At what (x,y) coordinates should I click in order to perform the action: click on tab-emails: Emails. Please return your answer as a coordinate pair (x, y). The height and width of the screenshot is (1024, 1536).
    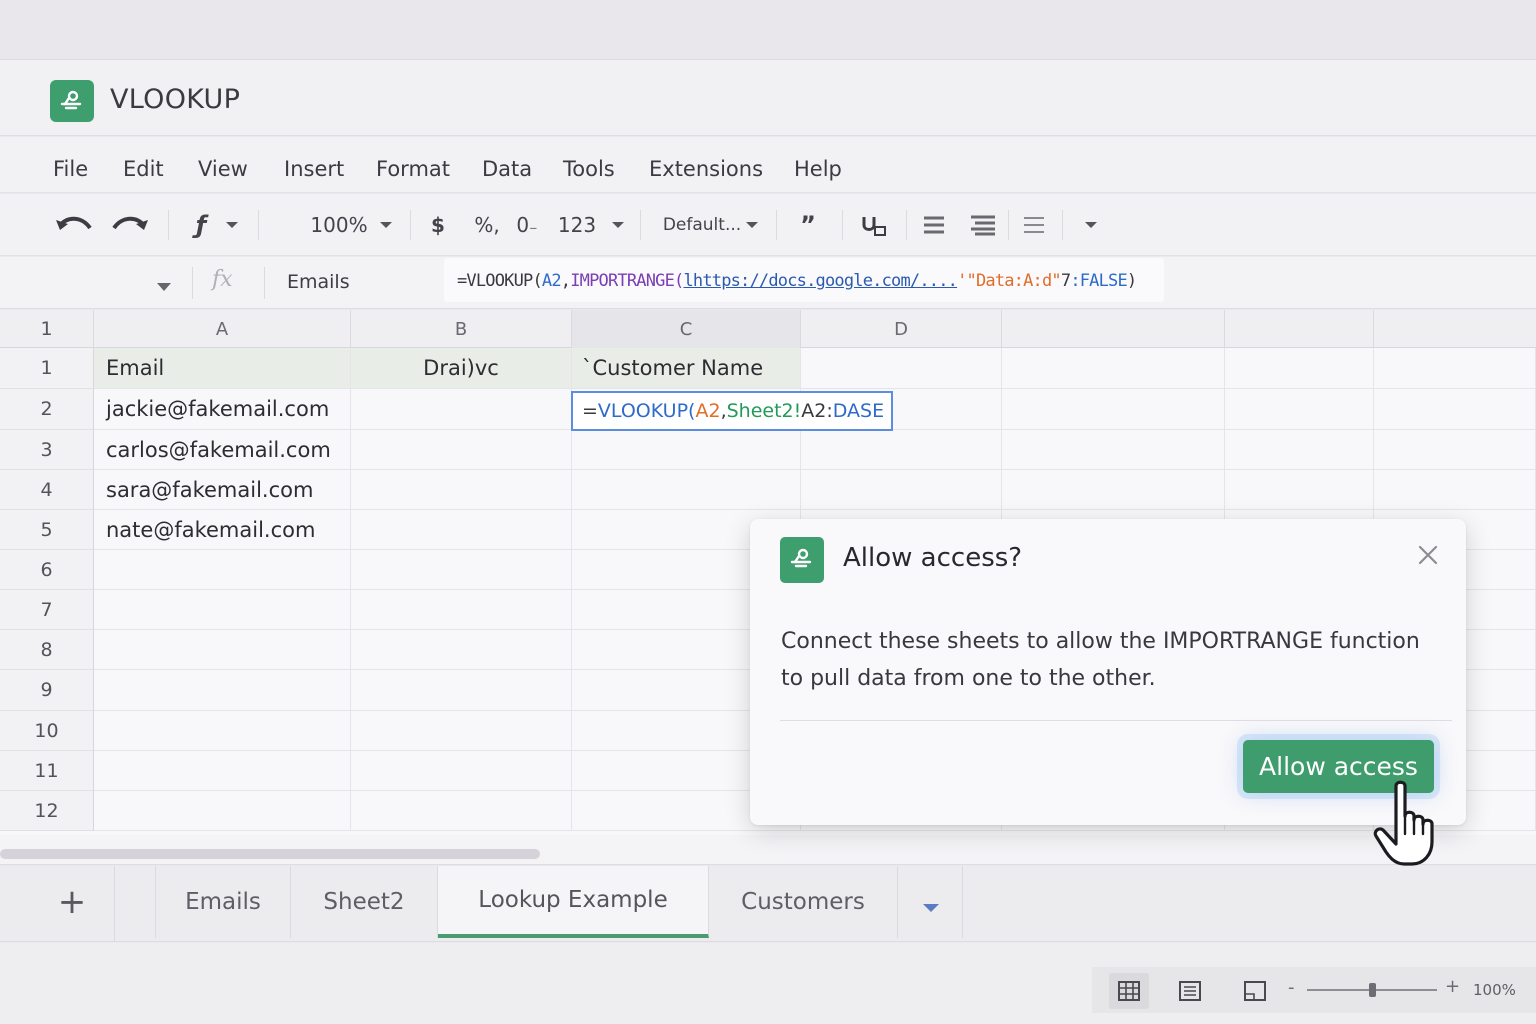
    Looking at the image, I should click on (223, 902).